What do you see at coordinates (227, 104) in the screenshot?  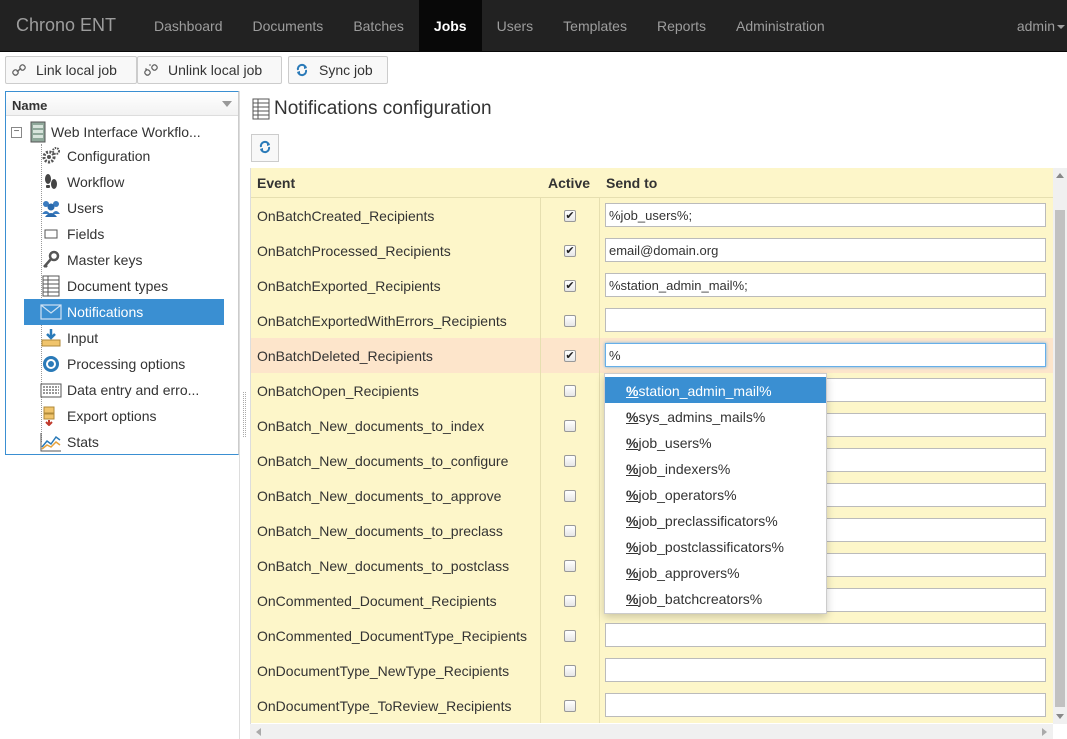 I see `sort-icon` at bounding box center [227, 104].